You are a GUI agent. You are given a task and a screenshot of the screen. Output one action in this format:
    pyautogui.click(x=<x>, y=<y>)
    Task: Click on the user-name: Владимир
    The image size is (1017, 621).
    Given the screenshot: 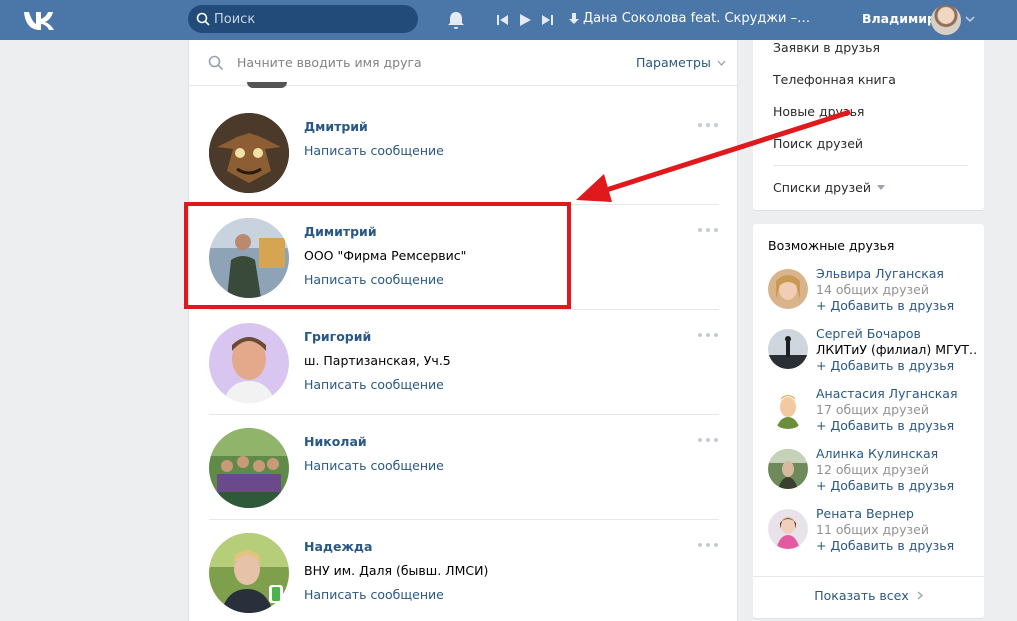 What is the action you would take?
    pyautogui.click(x=899, y=18)
    